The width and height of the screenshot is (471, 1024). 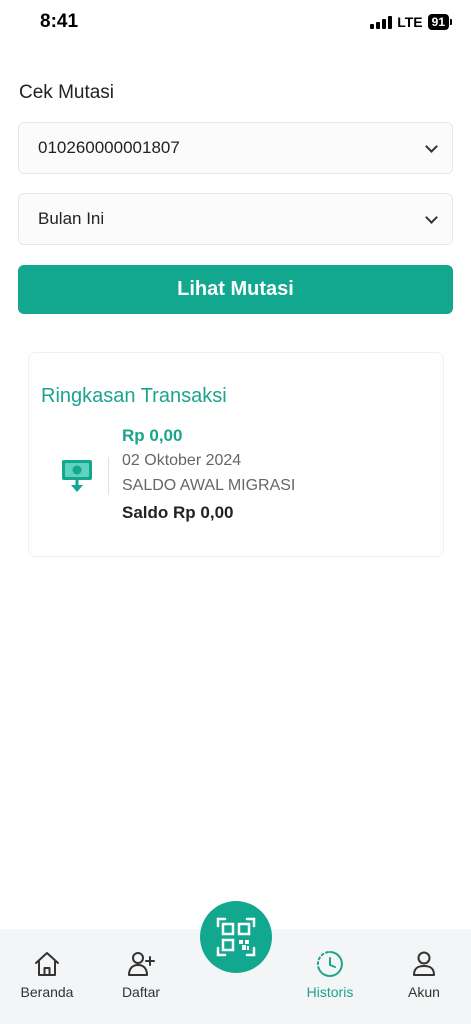 What do you see at coordinates (235, 289) in the screenshot?
I see `view-mutation-button: Lihat Mutasi` at bounding box center [235, 289].